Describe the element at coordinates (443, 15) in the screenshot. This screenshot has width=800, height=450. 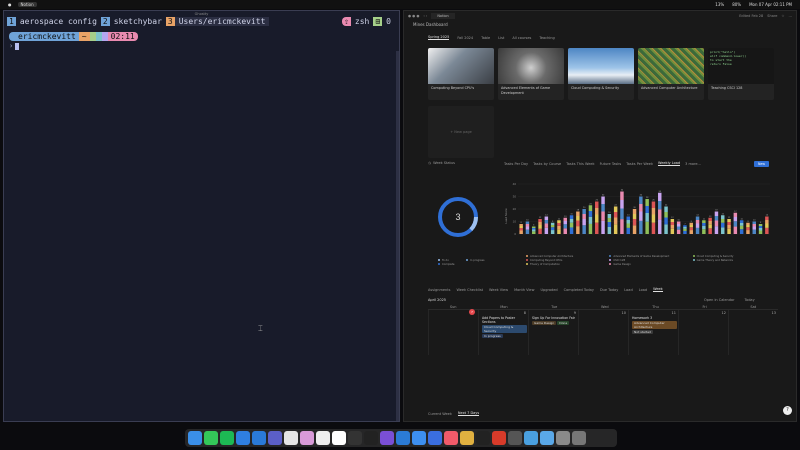
I see `notion-tab: Notion` at that location.